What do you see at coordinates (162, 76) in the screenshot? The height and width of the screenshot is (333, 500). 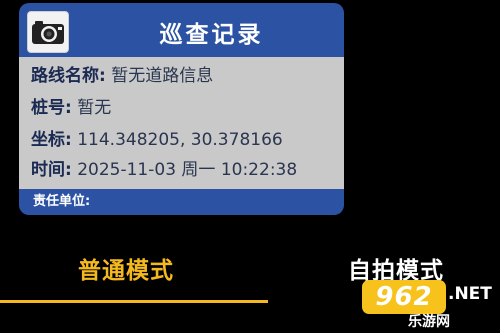 I see `road-name-value: 暂无道路信息` at bounding box center [162, 76].